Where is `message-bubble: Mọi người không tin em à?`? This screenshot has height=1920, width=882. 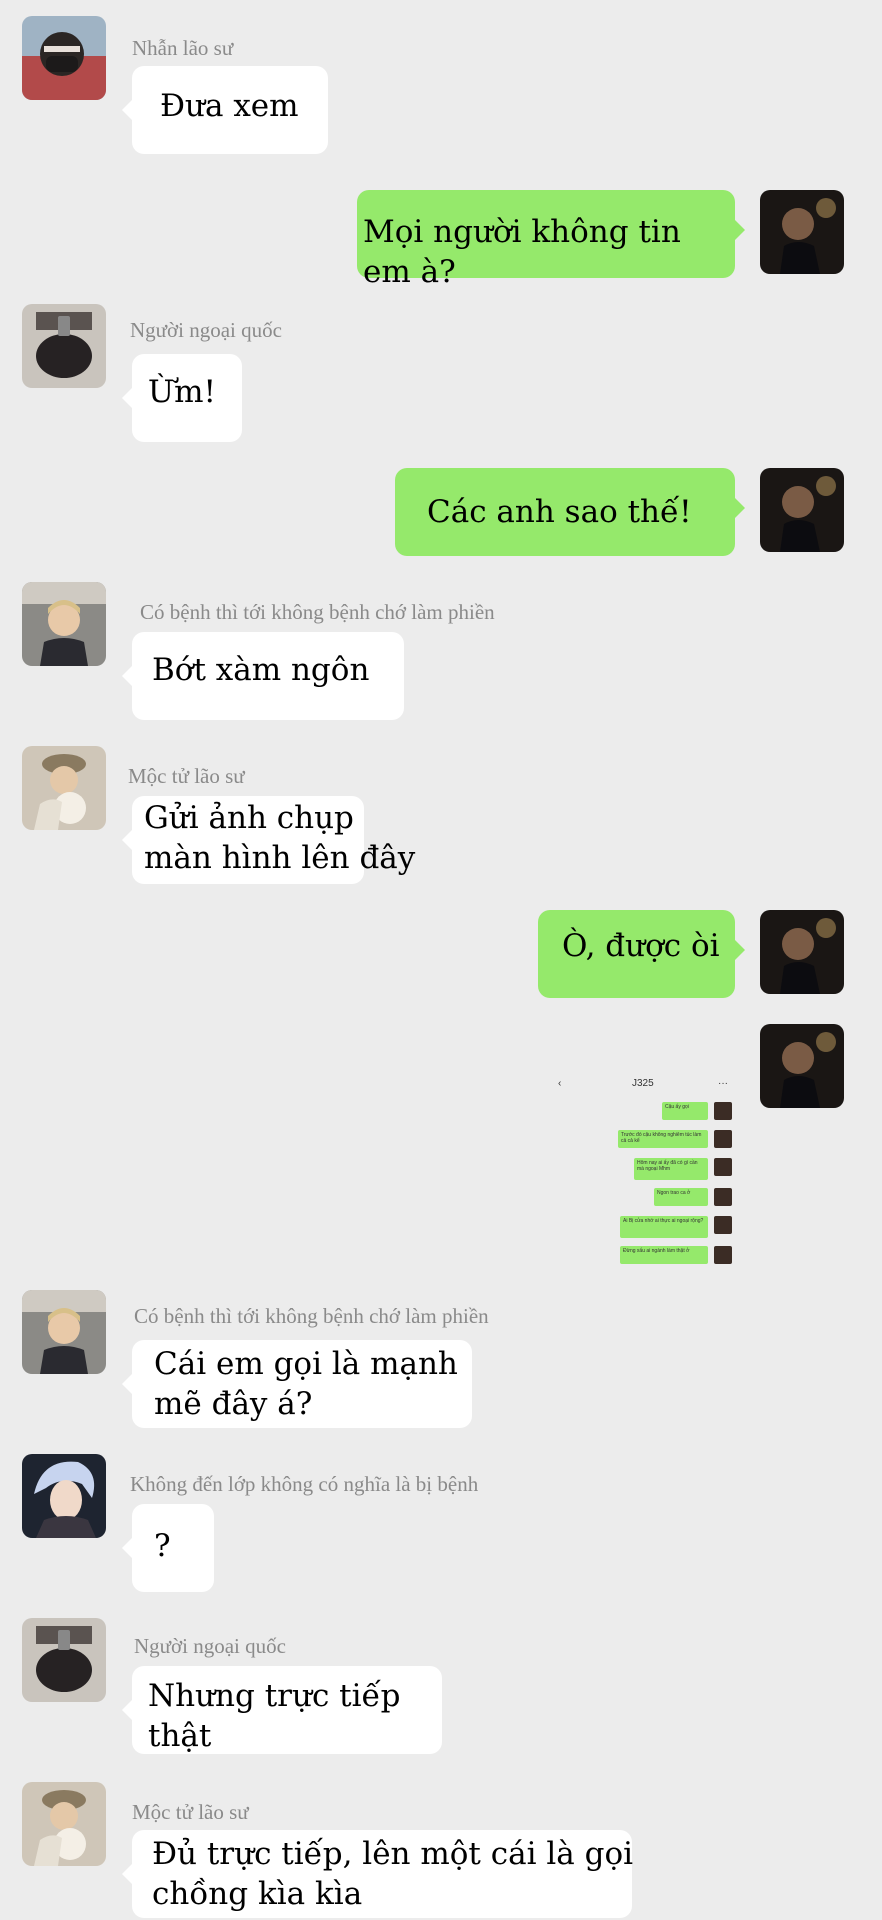
message-bubble: Mọi người không tin em à? is located at coordinates (551, 240).